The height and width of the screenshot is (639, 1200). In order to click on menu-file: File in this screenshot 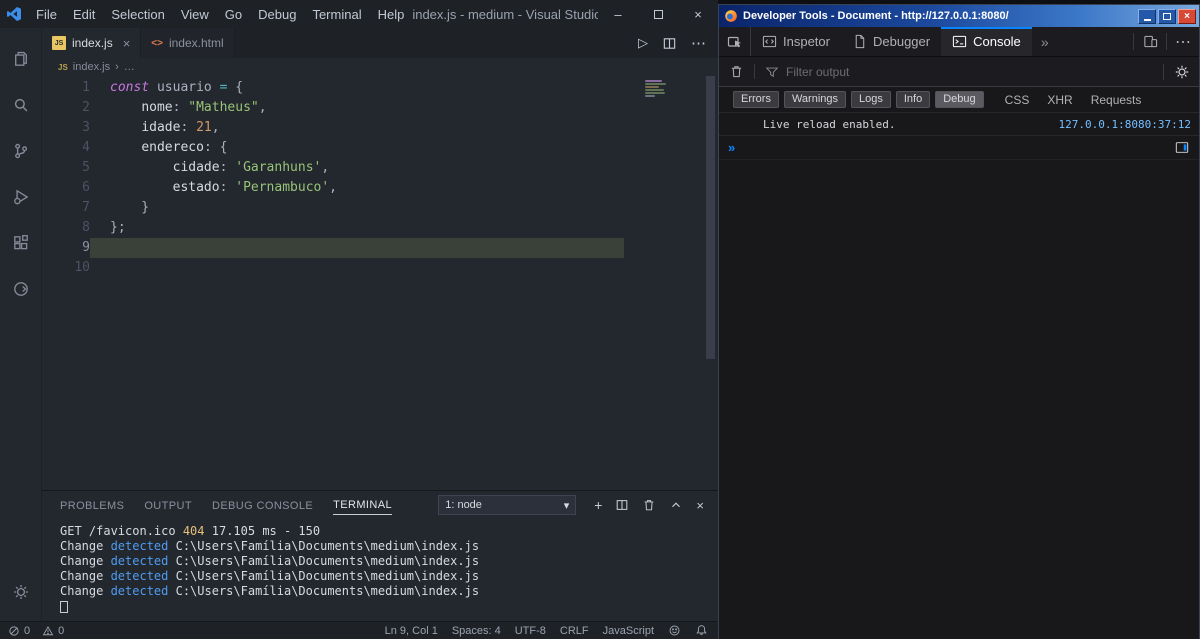, I will do `click(46, 14)`.